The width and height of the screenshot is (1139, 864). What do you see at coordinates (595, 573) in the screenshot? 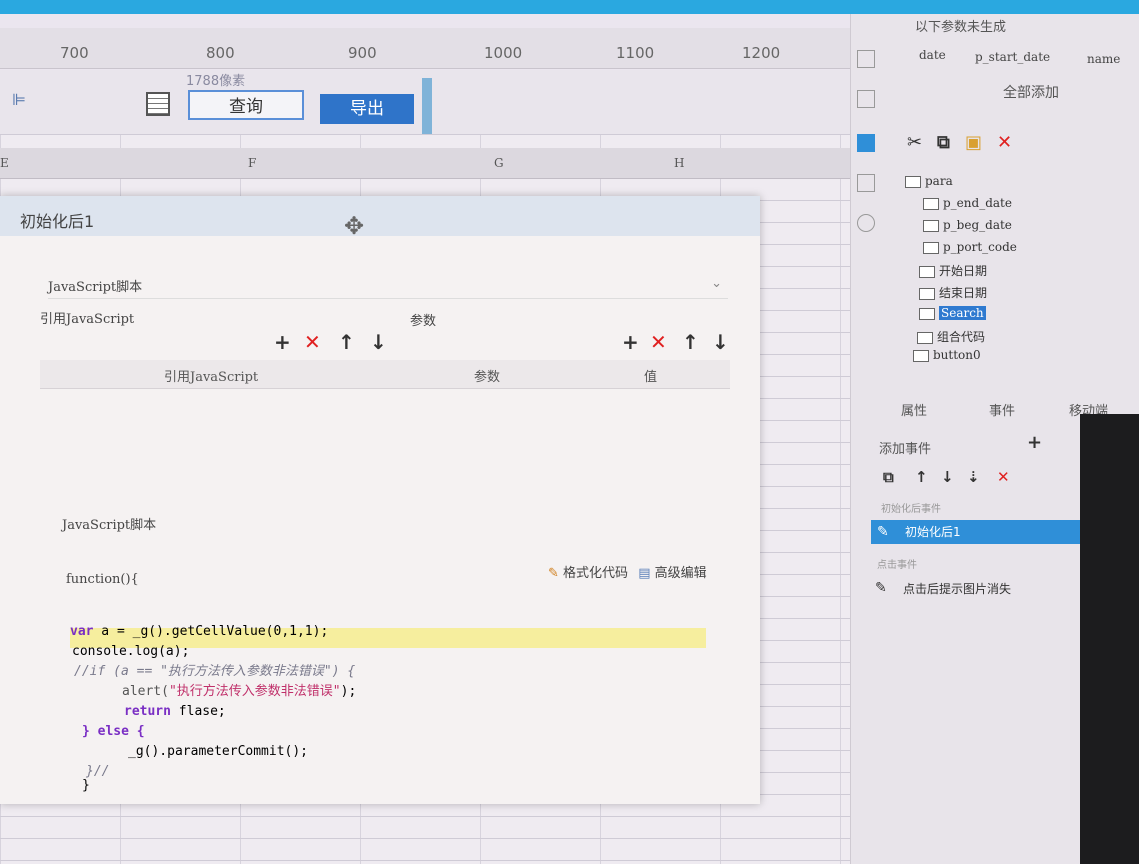
I see `format-code-button: 格式化代码` at bounding box center [595, 573].